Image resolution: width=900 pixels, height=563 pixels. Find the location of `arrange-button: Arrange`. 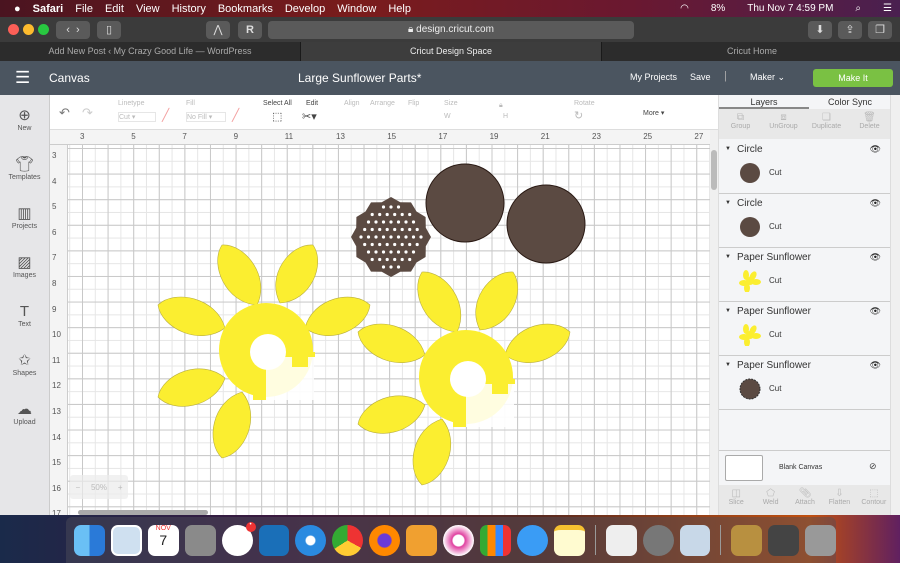

arrange-button: Arrange is located at coordinates (382, 103).